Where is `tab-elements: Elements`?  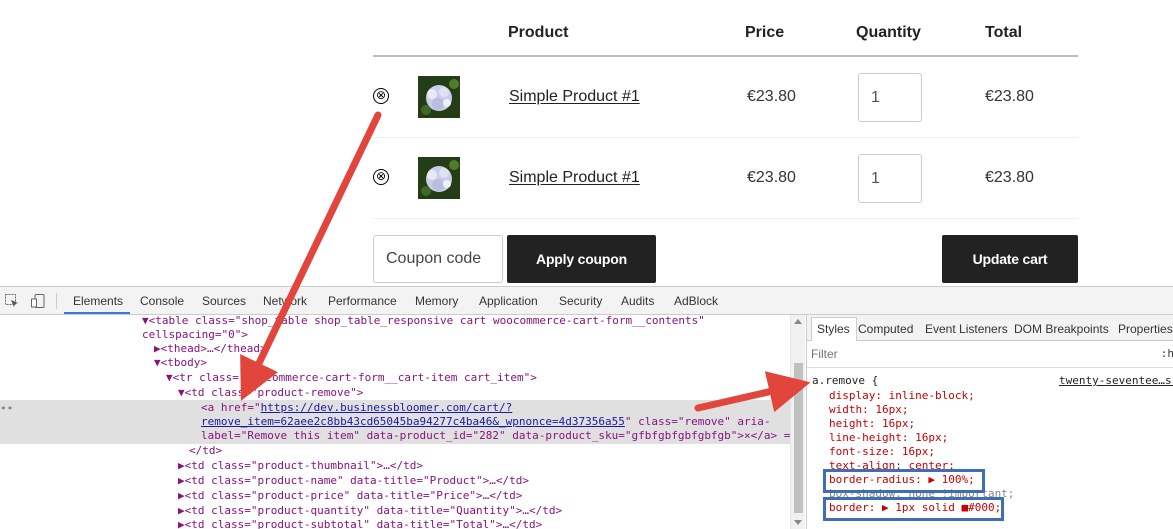 tab-elements: Elements is located at coordinates (98, 301).